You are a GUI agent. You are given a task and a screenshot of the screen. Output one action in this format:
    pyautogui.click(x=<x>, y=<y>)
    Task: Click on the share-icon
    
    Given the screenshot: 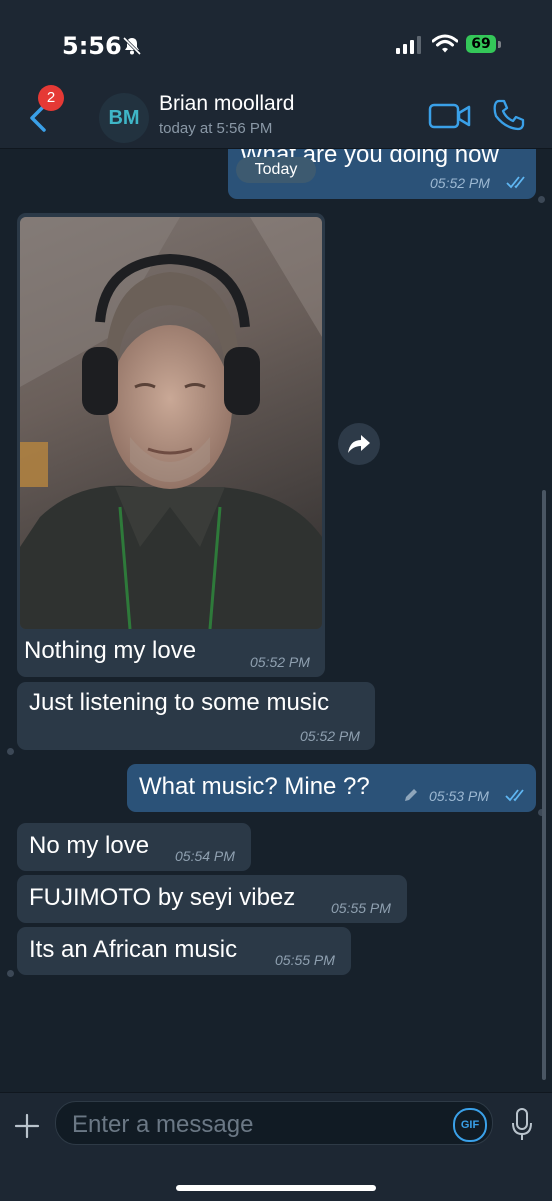 What is the action you would take?
    pyautogui.click(x=359, y=444)
    